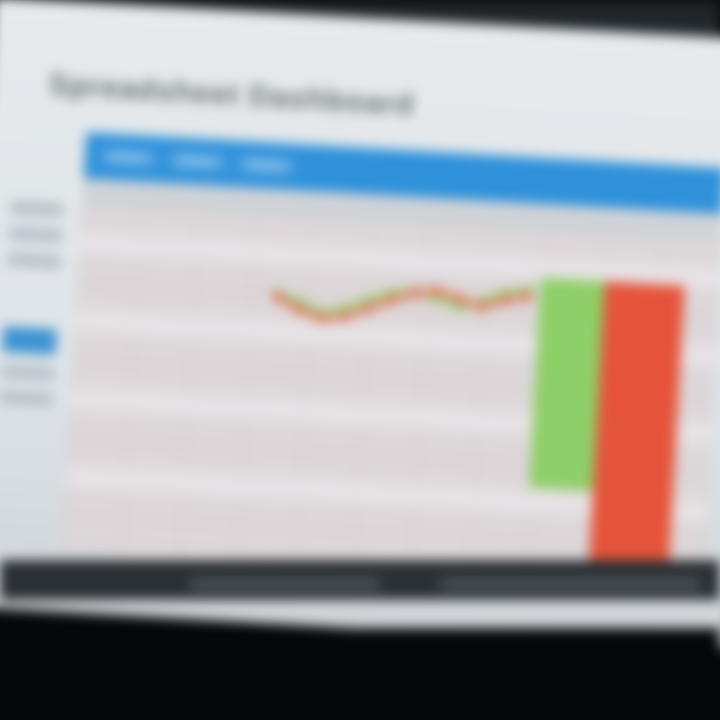 This screenshot has height=720, width=720. Describe the element at coordinates (29, 341) in the screenshot. I see `sidebar-item-active` at that location.